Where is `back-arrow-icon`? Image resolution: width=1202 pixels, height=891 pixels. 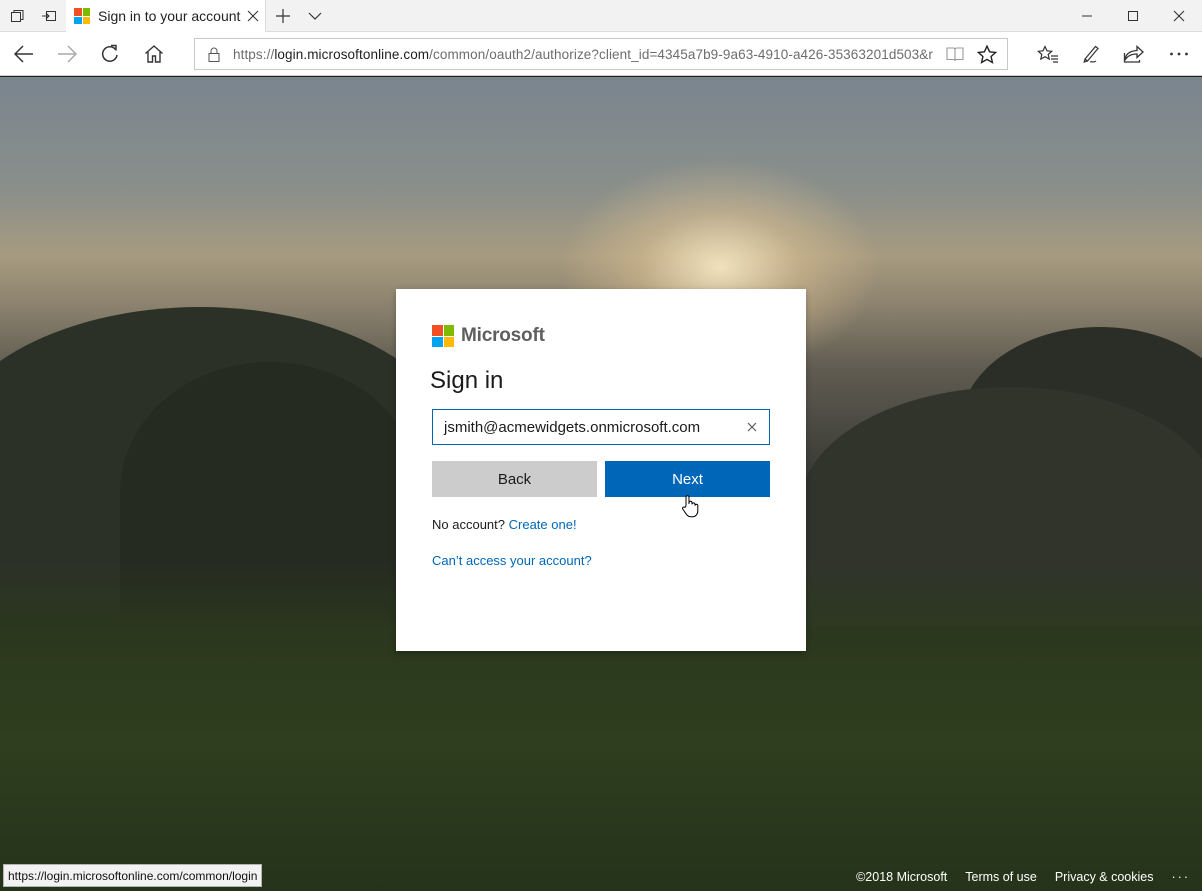
back-arrow-icon is located at coordinates (24, 54).